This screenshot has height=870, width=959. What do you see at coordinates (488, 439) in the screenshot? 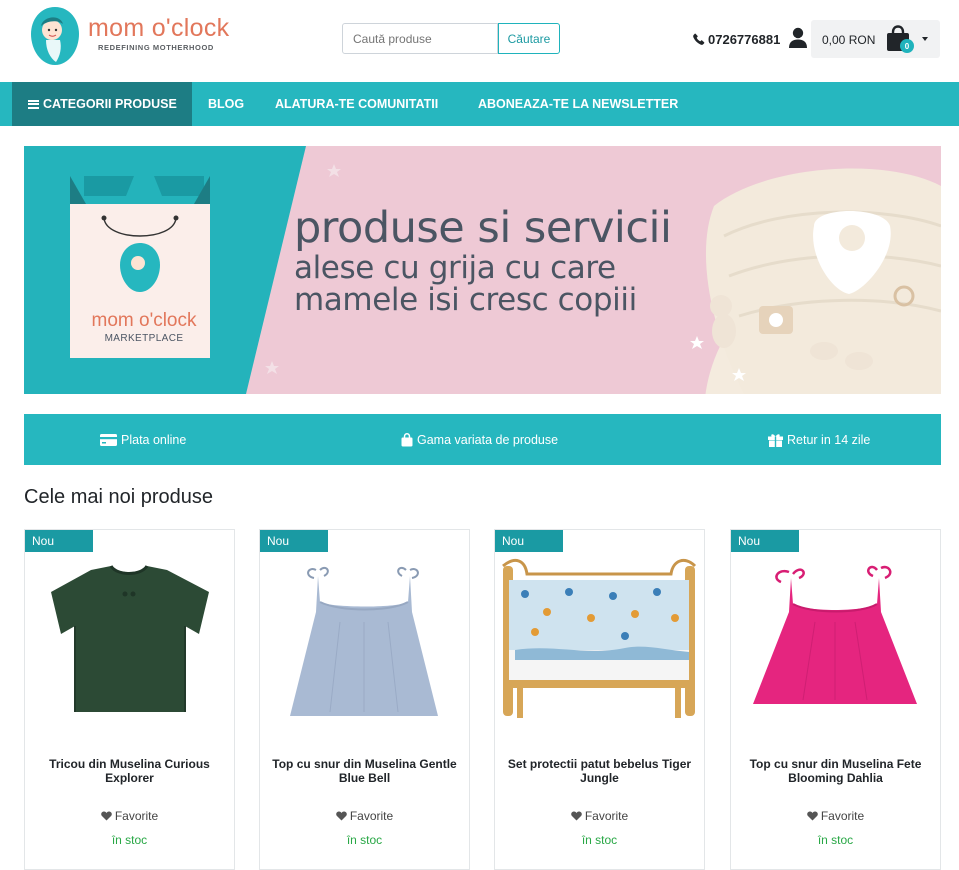
I see `feature-label: Gama variata de produse` at bounding box center [488, 439].